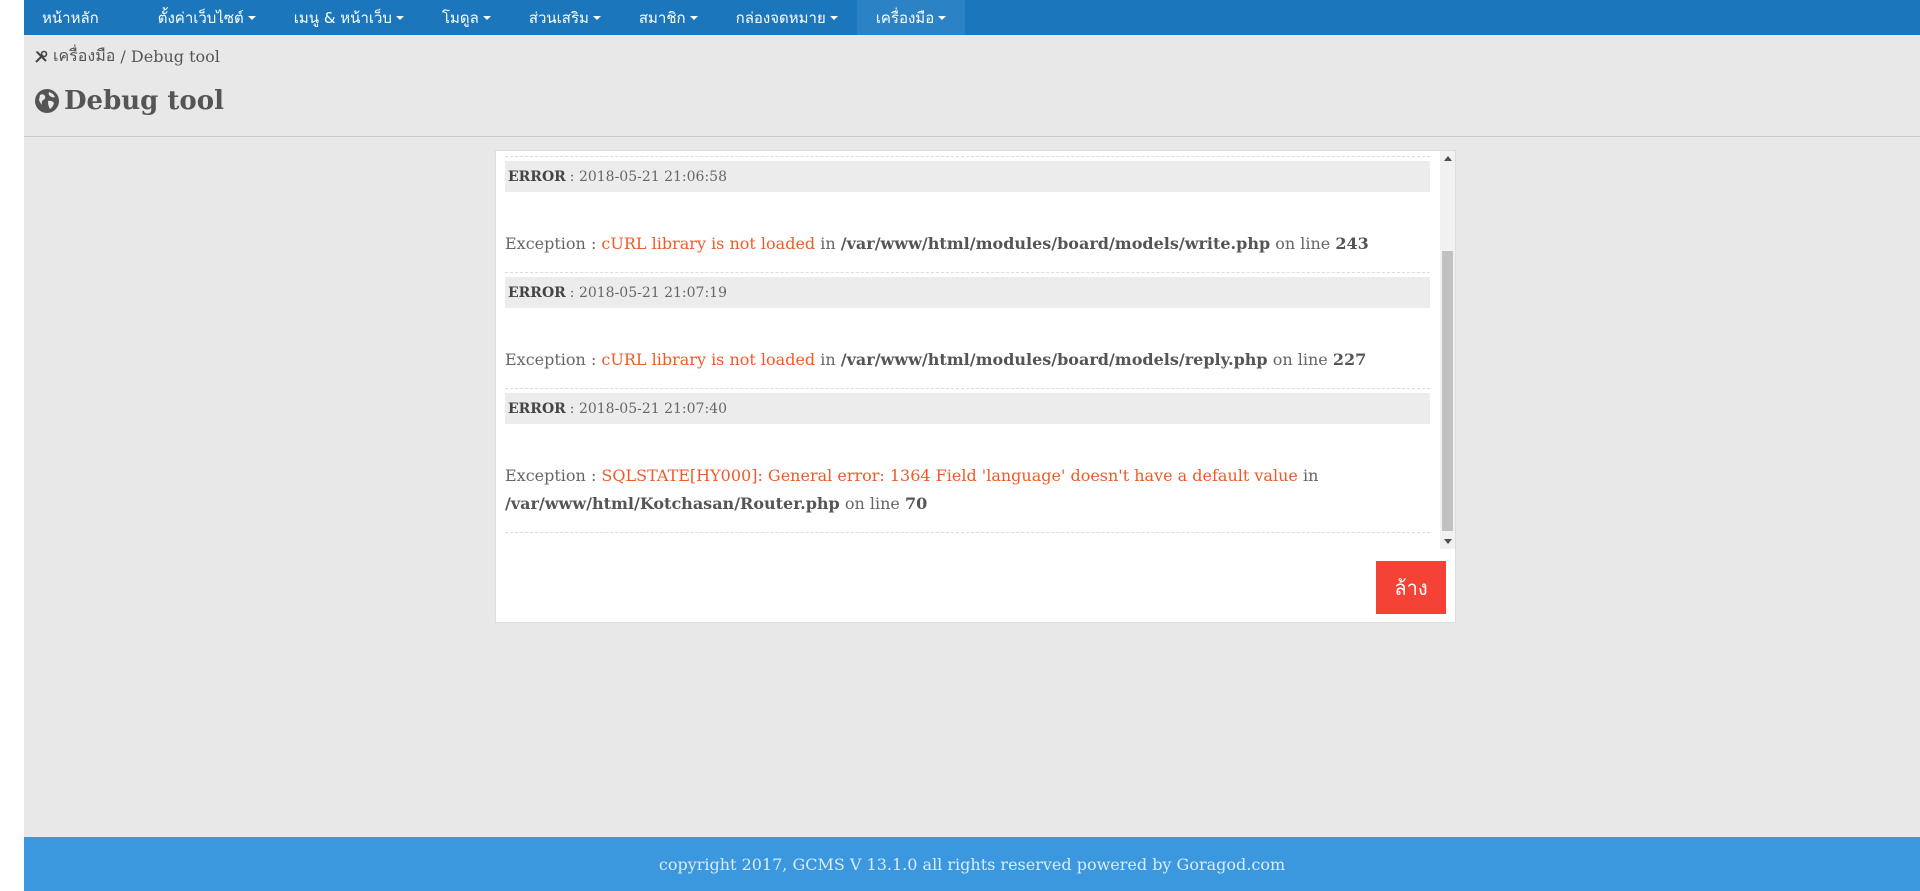  I want to click on log-entry-header: ERROR : 2018-05-21 21:06:58, so click(967, 176).